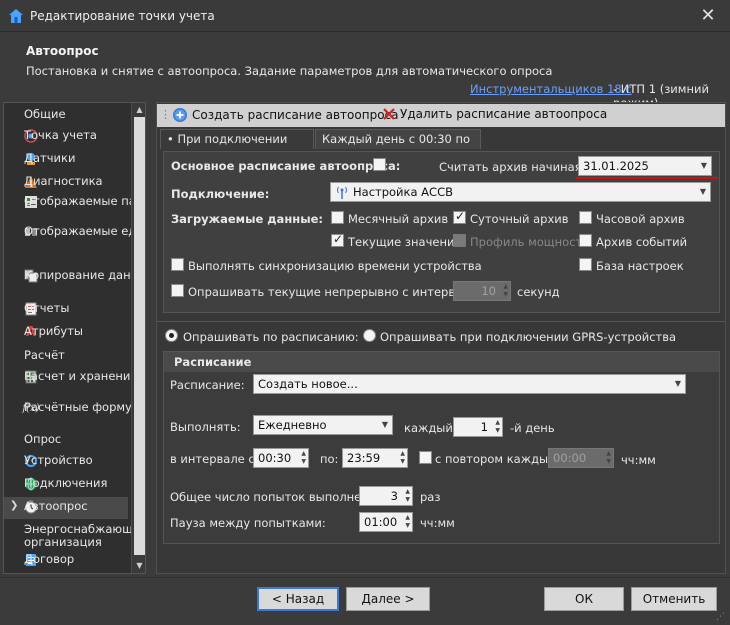 The width and height of the screenshot is (730, 625). I want to click on poll-continuous-checkbox, so click(177, 290).